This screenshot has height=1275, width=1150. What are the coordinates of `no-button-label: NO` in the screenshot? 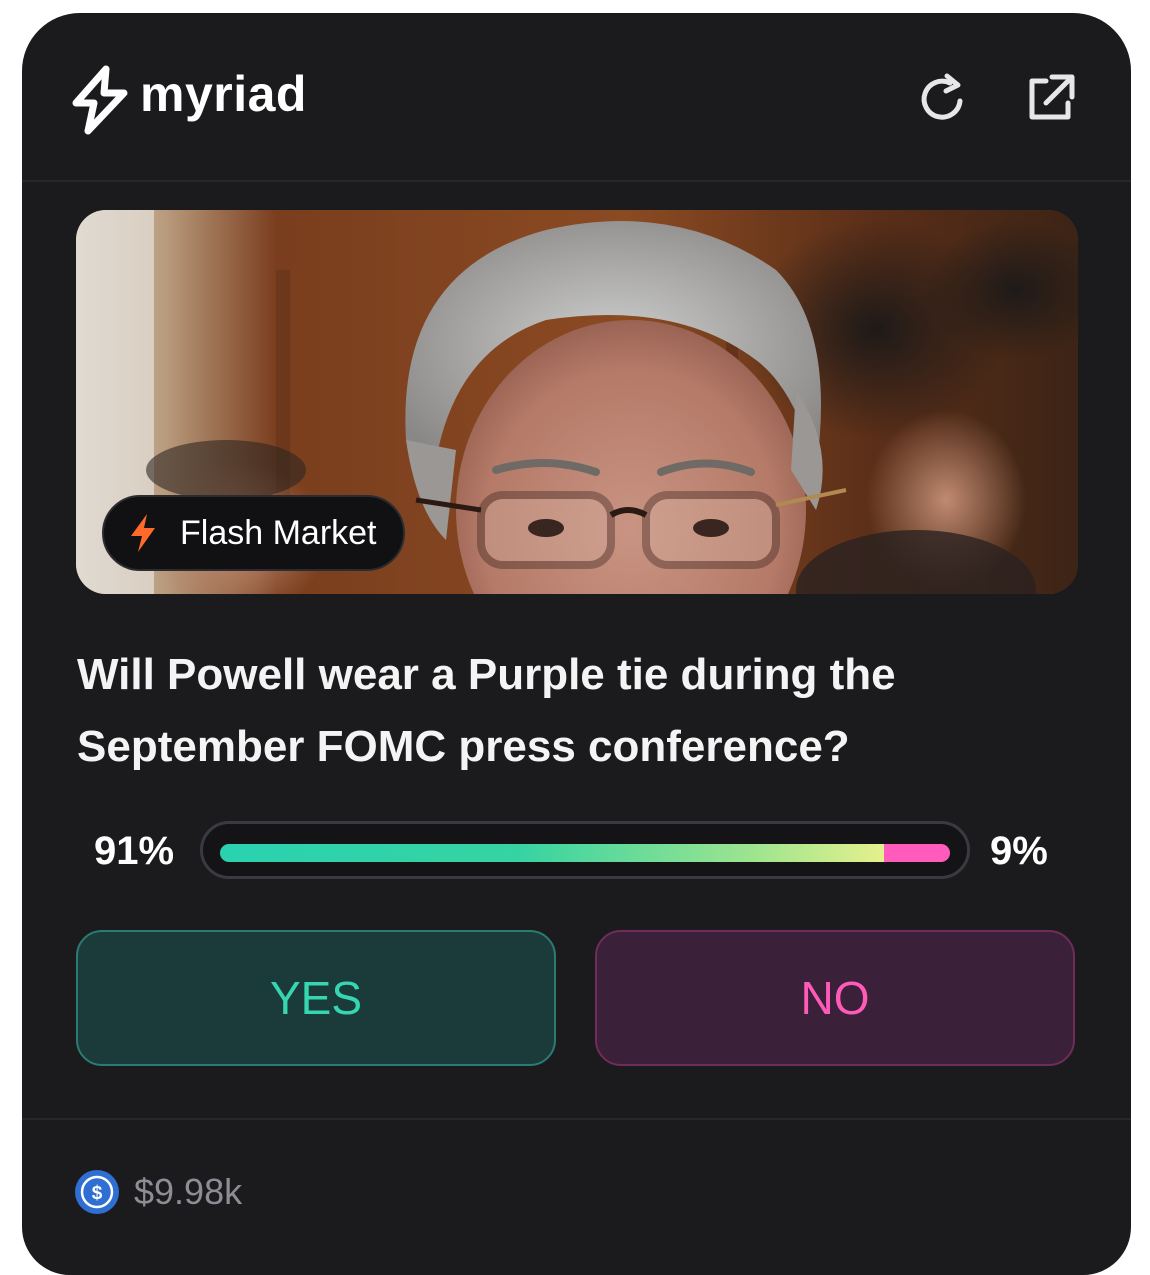 It's located at (835, 998).